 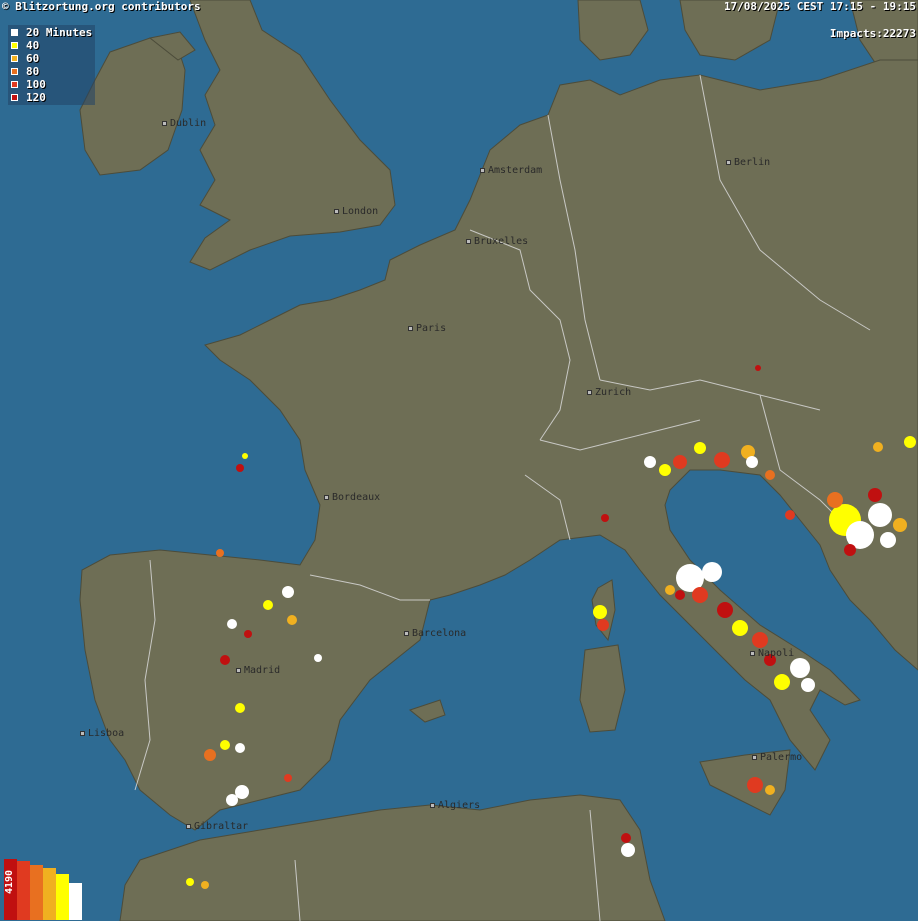 What do you see at coordinates (51, 58) in the screenshot?
I see `legend-item: 60` at bounding box center [51, 58].